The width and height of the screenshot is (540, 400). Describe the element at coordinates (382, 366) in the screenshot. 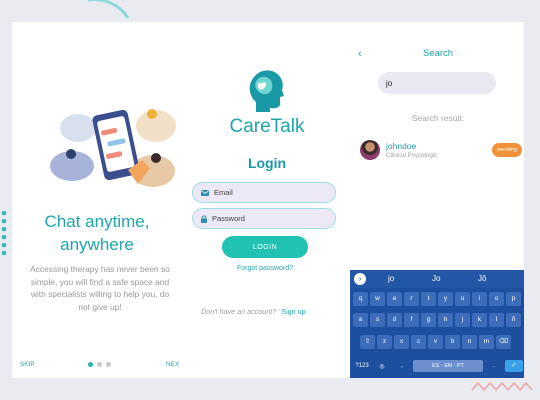

I see `globe-icon: ◎` at that location.